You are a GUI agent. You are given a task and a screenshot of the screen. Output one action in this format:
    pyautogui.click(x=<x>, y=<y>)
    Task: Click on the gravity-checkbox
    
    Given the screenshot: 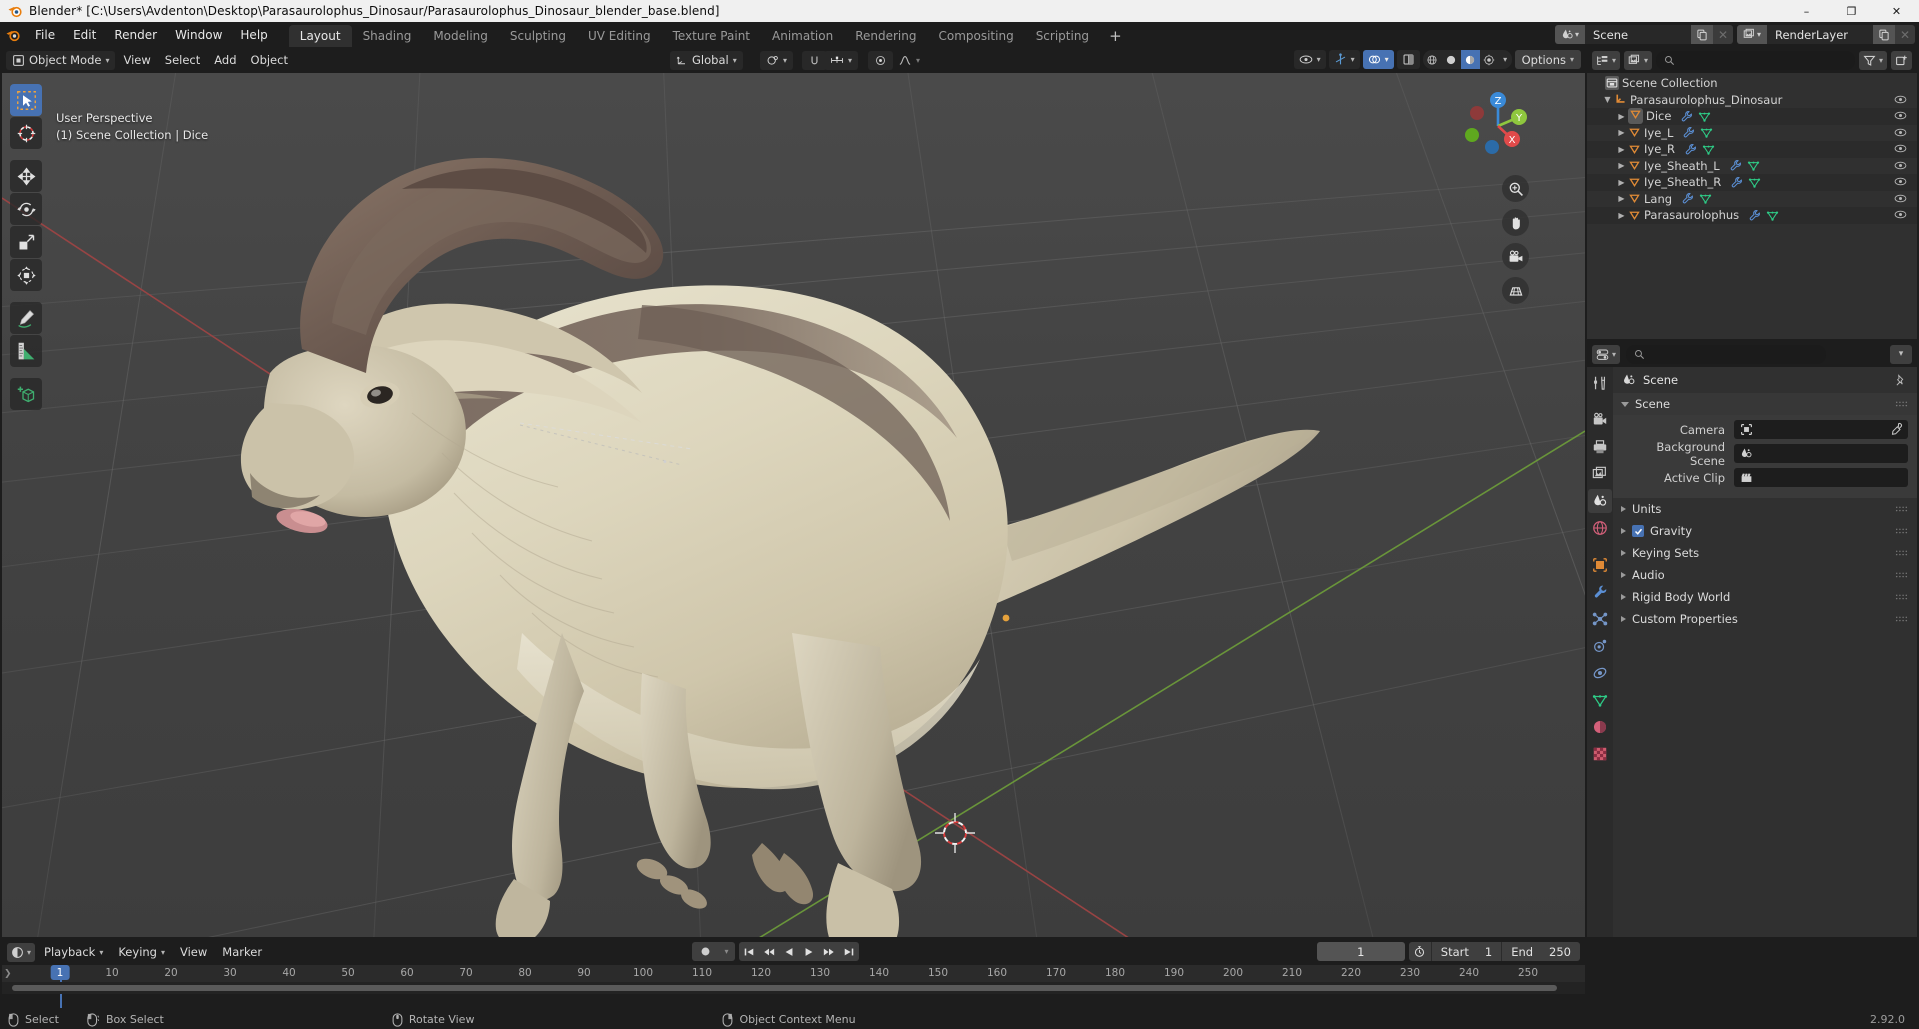 What is the action you would take?
    pyautogui.click(x=1638, y=531)
    